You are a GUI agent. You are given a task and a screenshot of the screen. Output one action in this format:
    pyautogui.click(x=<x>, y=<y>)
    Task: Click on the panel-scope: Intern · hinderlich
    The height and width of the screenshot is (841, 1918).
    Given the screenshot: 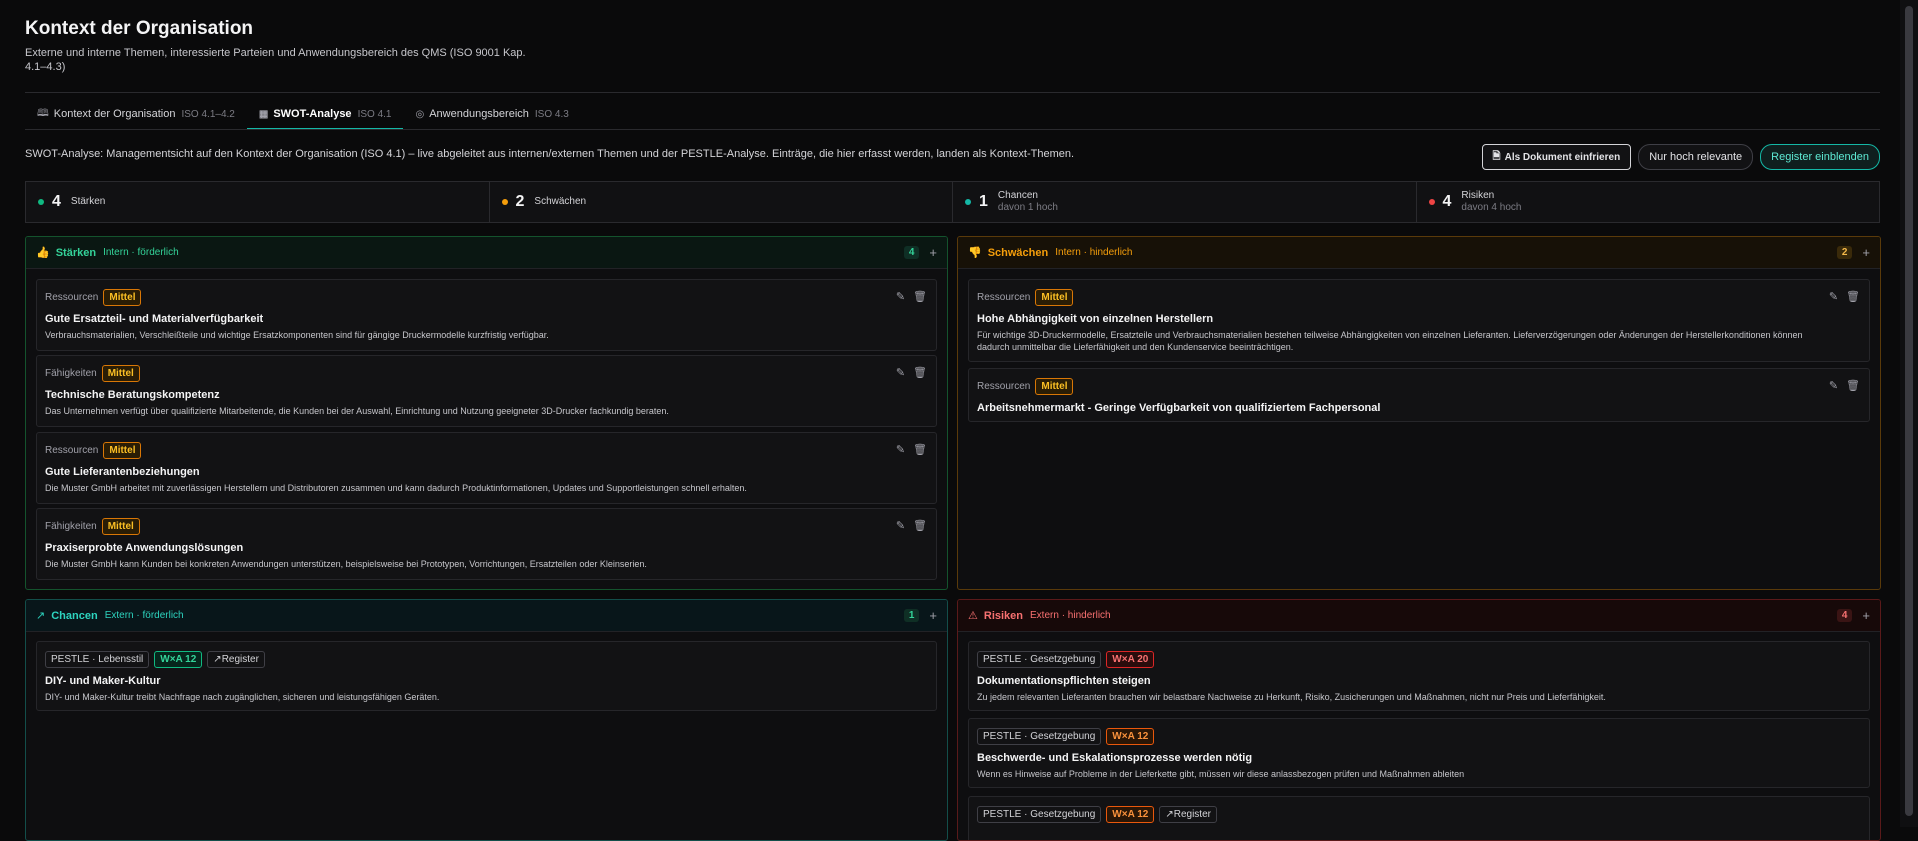 What is the action you would take?
    pyautogui.click(x=1094, y=252)
    